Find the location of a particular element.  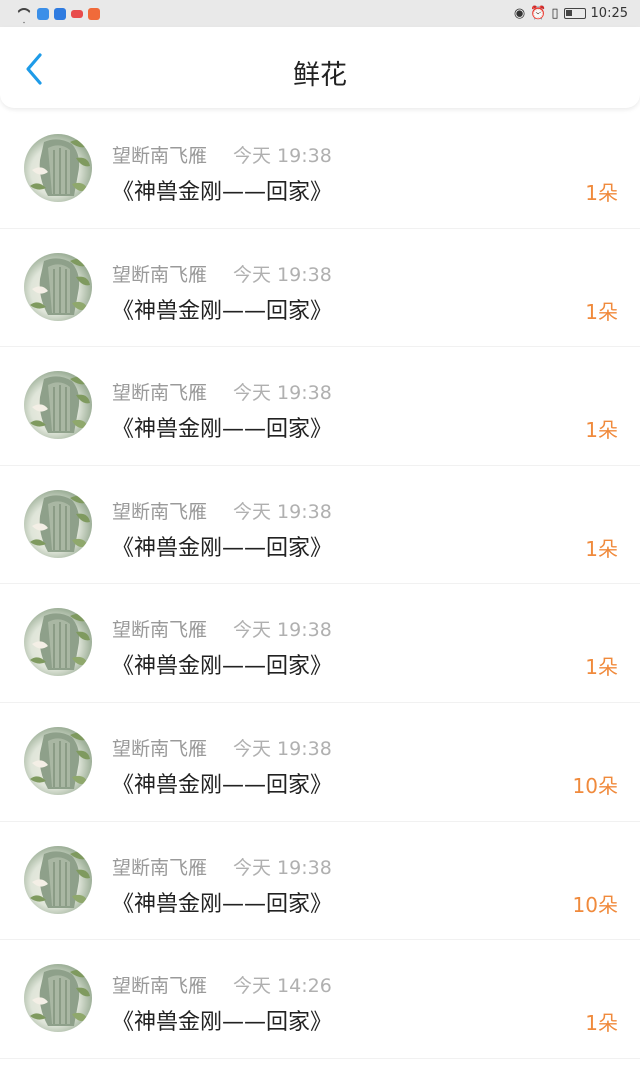

eye-icon: ◉ is located at coordinates (519, 13).